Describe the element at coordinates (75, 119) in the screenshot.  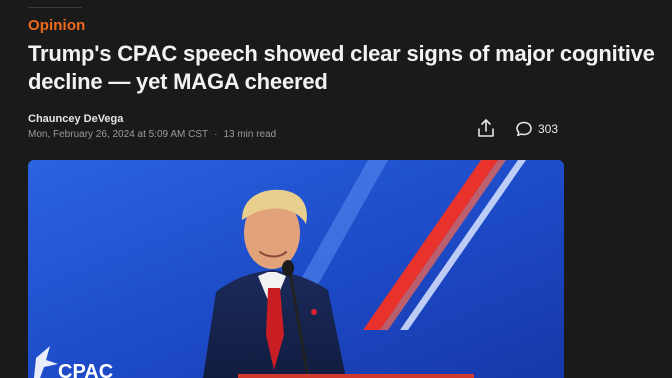
I see `author-name: Chauncey DeVega` at that location.